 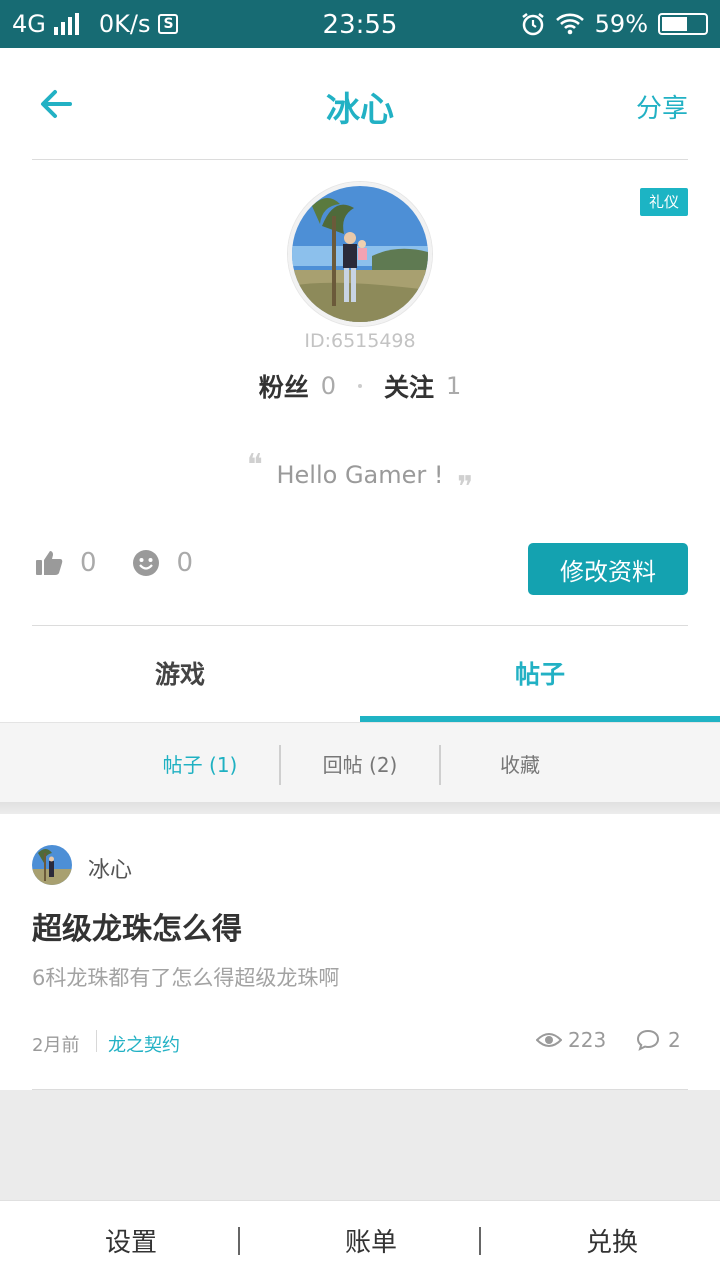 What do you see at coordinates (254, 465) in the screenshot?
I see `open-quote-icon: ❝` at bounding box center [254, 465].